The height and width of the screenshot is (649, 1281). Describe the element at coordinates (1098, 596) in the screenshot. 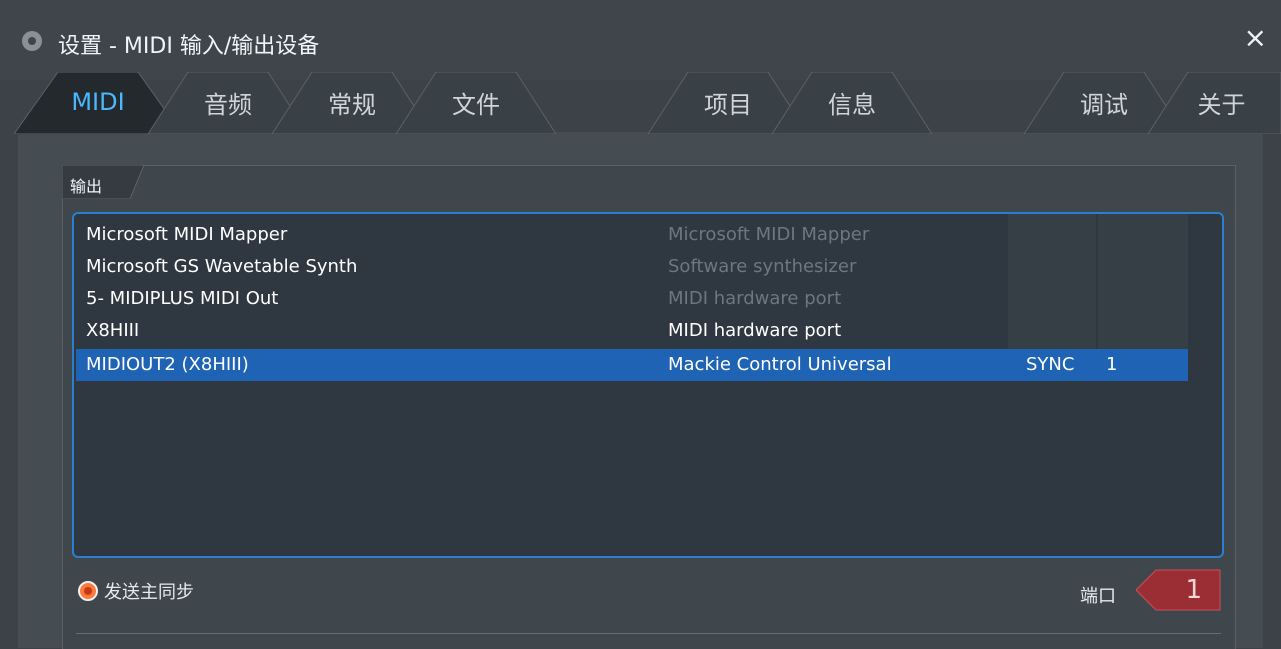

I see `port-label: 端口` at that location.